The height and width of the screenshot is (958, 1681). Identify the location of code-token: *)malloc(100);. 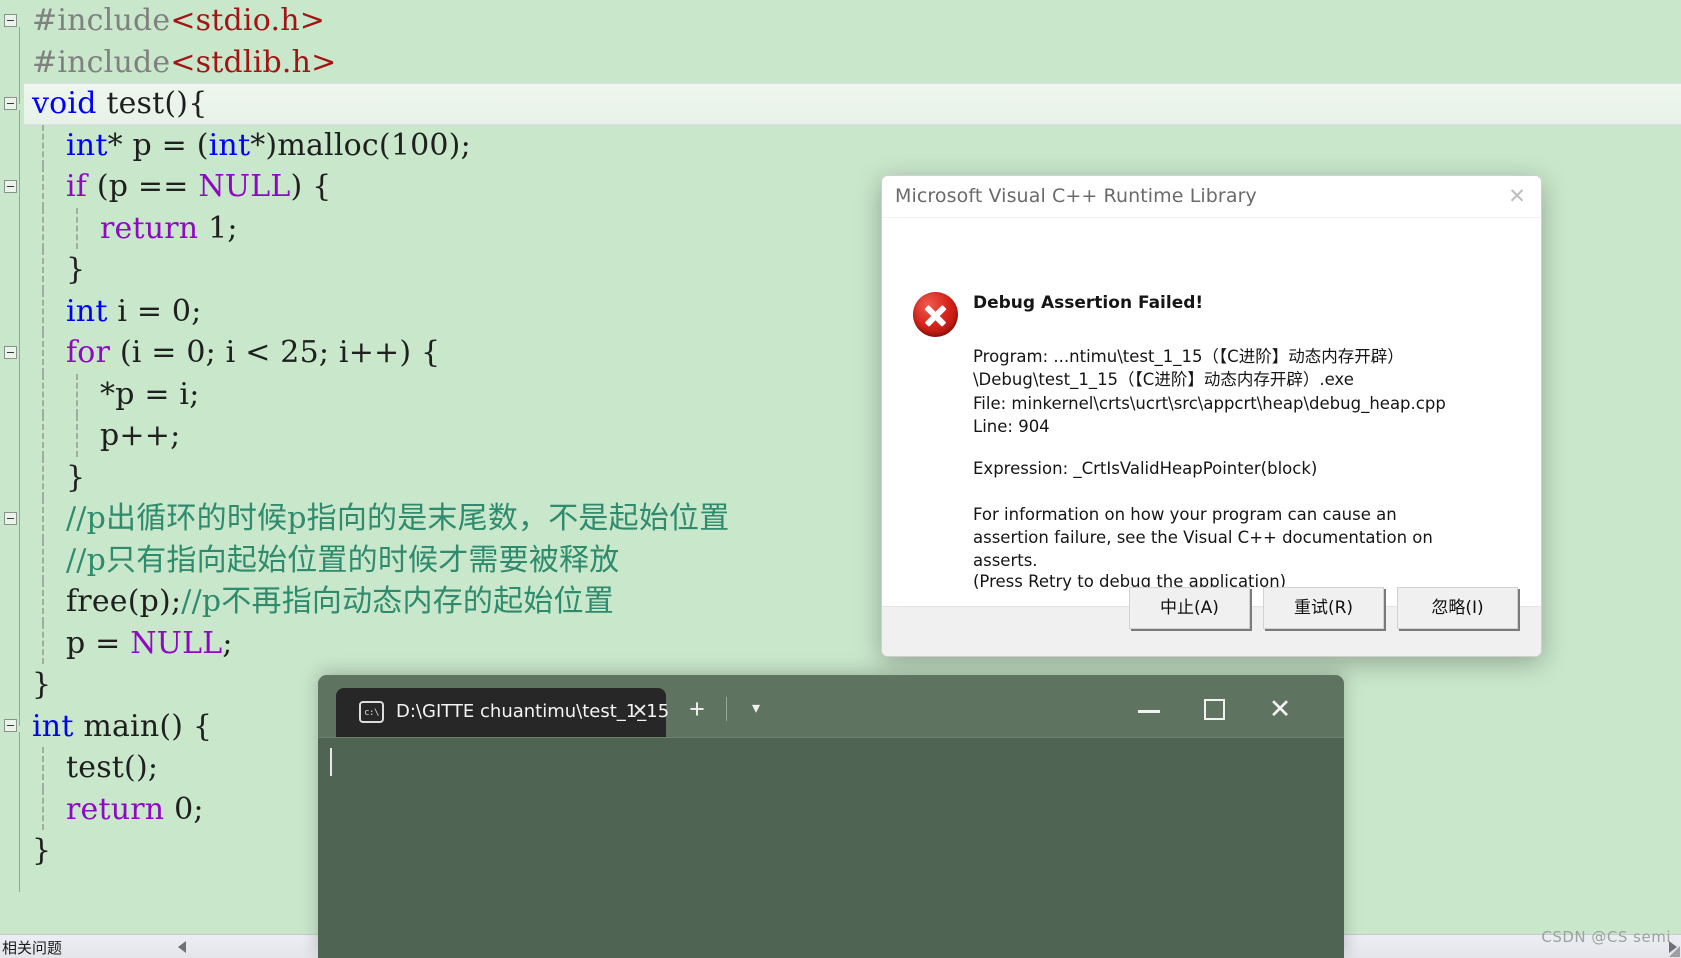
(360, 145).